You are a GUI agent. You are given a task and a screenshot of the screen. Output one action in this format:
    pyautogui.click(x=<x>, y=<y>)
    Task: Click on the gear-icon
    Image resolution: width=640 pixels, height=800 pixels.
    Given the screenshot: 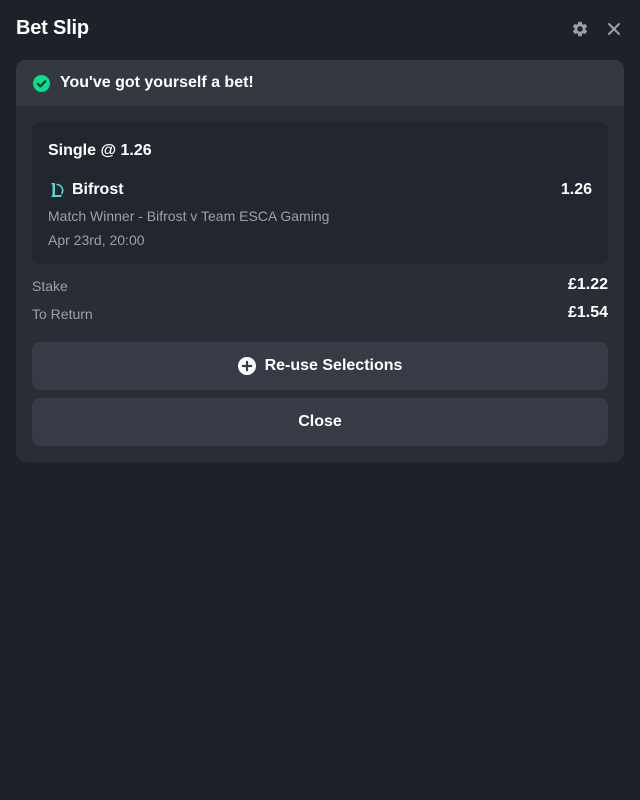 What is the action you would take?
    pyautogui.click(x=580, y=29)
    